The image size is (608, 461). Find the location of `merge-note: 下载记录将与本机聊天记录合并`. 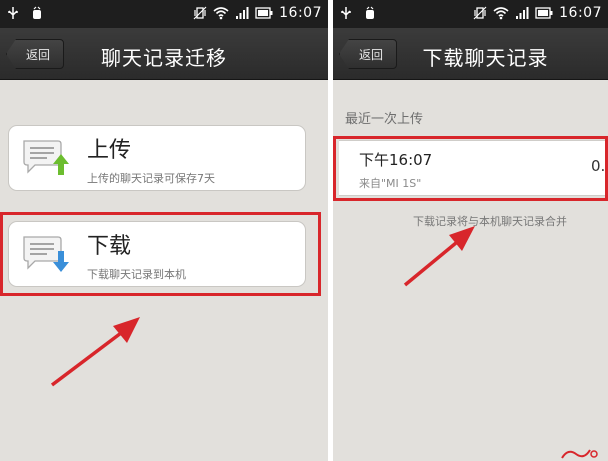

merge-note: 下载记录将与本机聊天记录合并 is located at coordinates (490, 221).